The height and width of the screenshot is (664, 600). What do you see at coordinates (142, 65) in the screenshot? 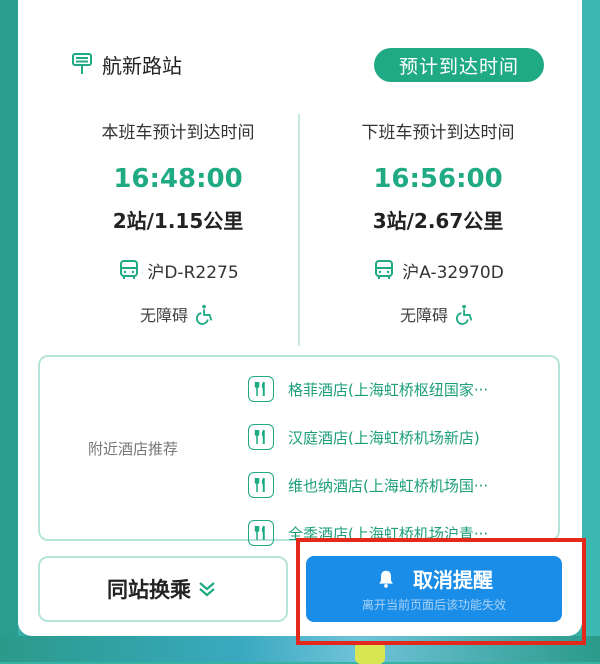
I see `station-name: 航新路站` at bounding box center [142, 65].